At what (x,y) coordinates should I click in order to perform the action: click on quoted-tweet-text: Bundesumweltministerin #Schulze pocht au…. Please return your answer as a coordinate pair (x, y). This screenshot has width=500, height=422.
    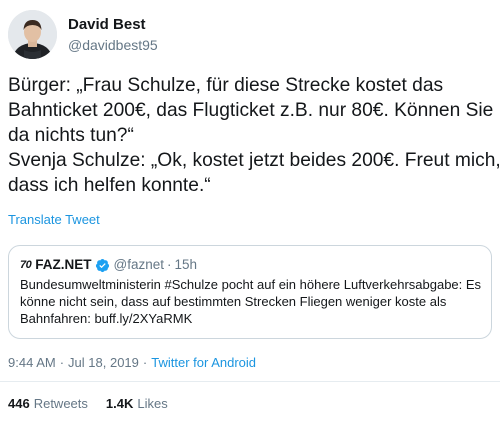
    Looking at the image, I should click on (251, 301).